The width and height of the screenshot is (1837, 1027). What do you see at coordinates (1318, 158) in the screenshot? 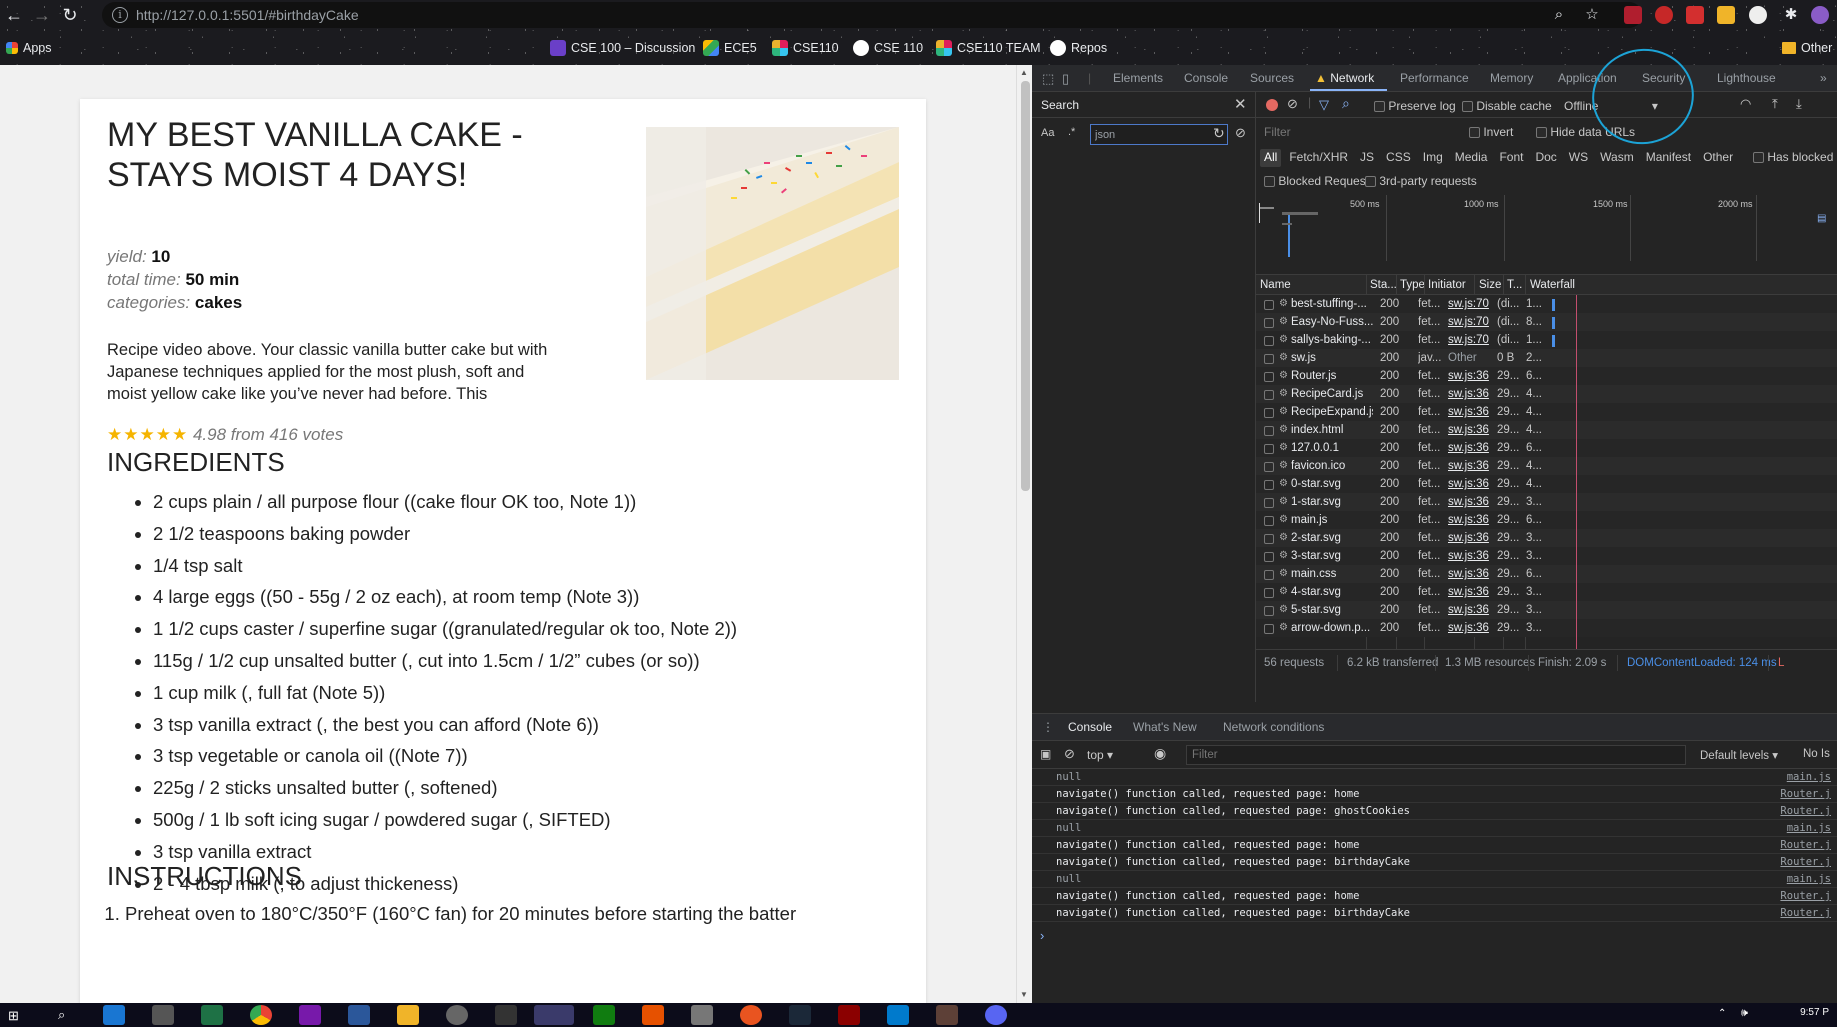
I see `type-filter-button: Fetch/XHR` at bounding box center [1318, 158].